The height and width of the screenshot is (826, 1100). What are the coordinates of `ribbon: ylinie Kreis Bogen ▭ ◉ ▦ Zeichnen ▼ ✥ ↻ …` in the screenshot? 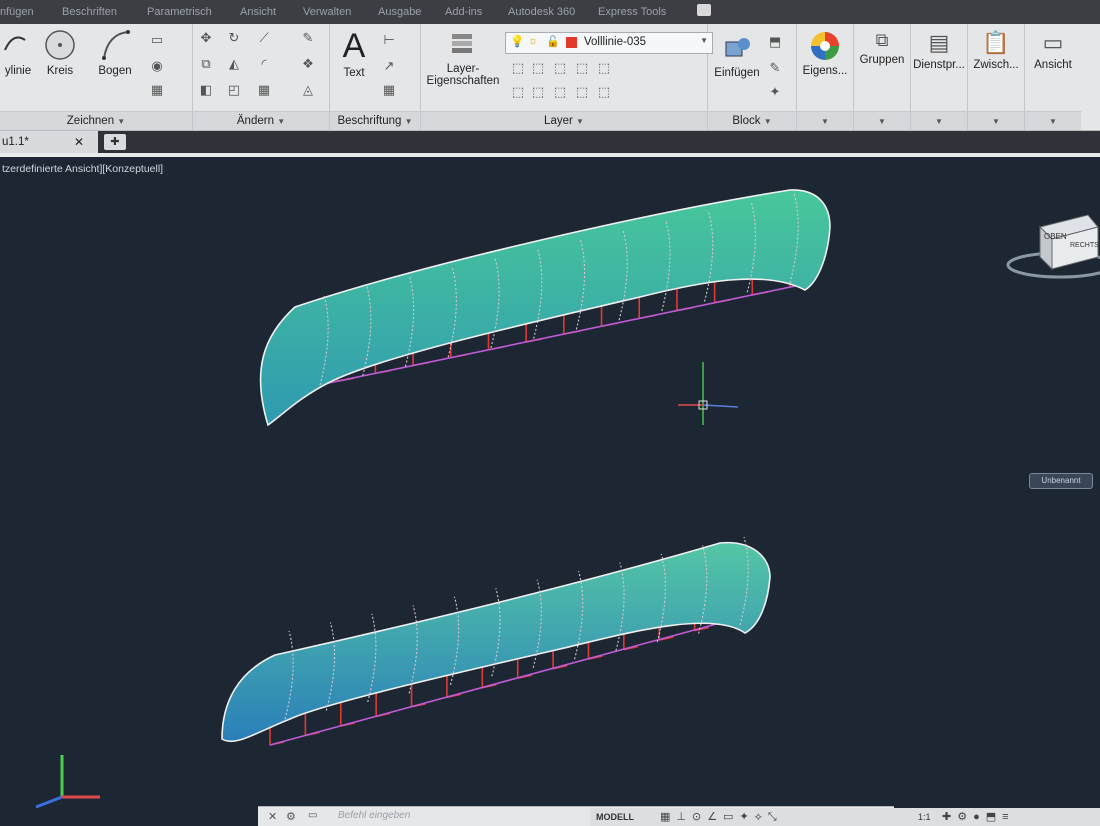 It's located at (550, 77).